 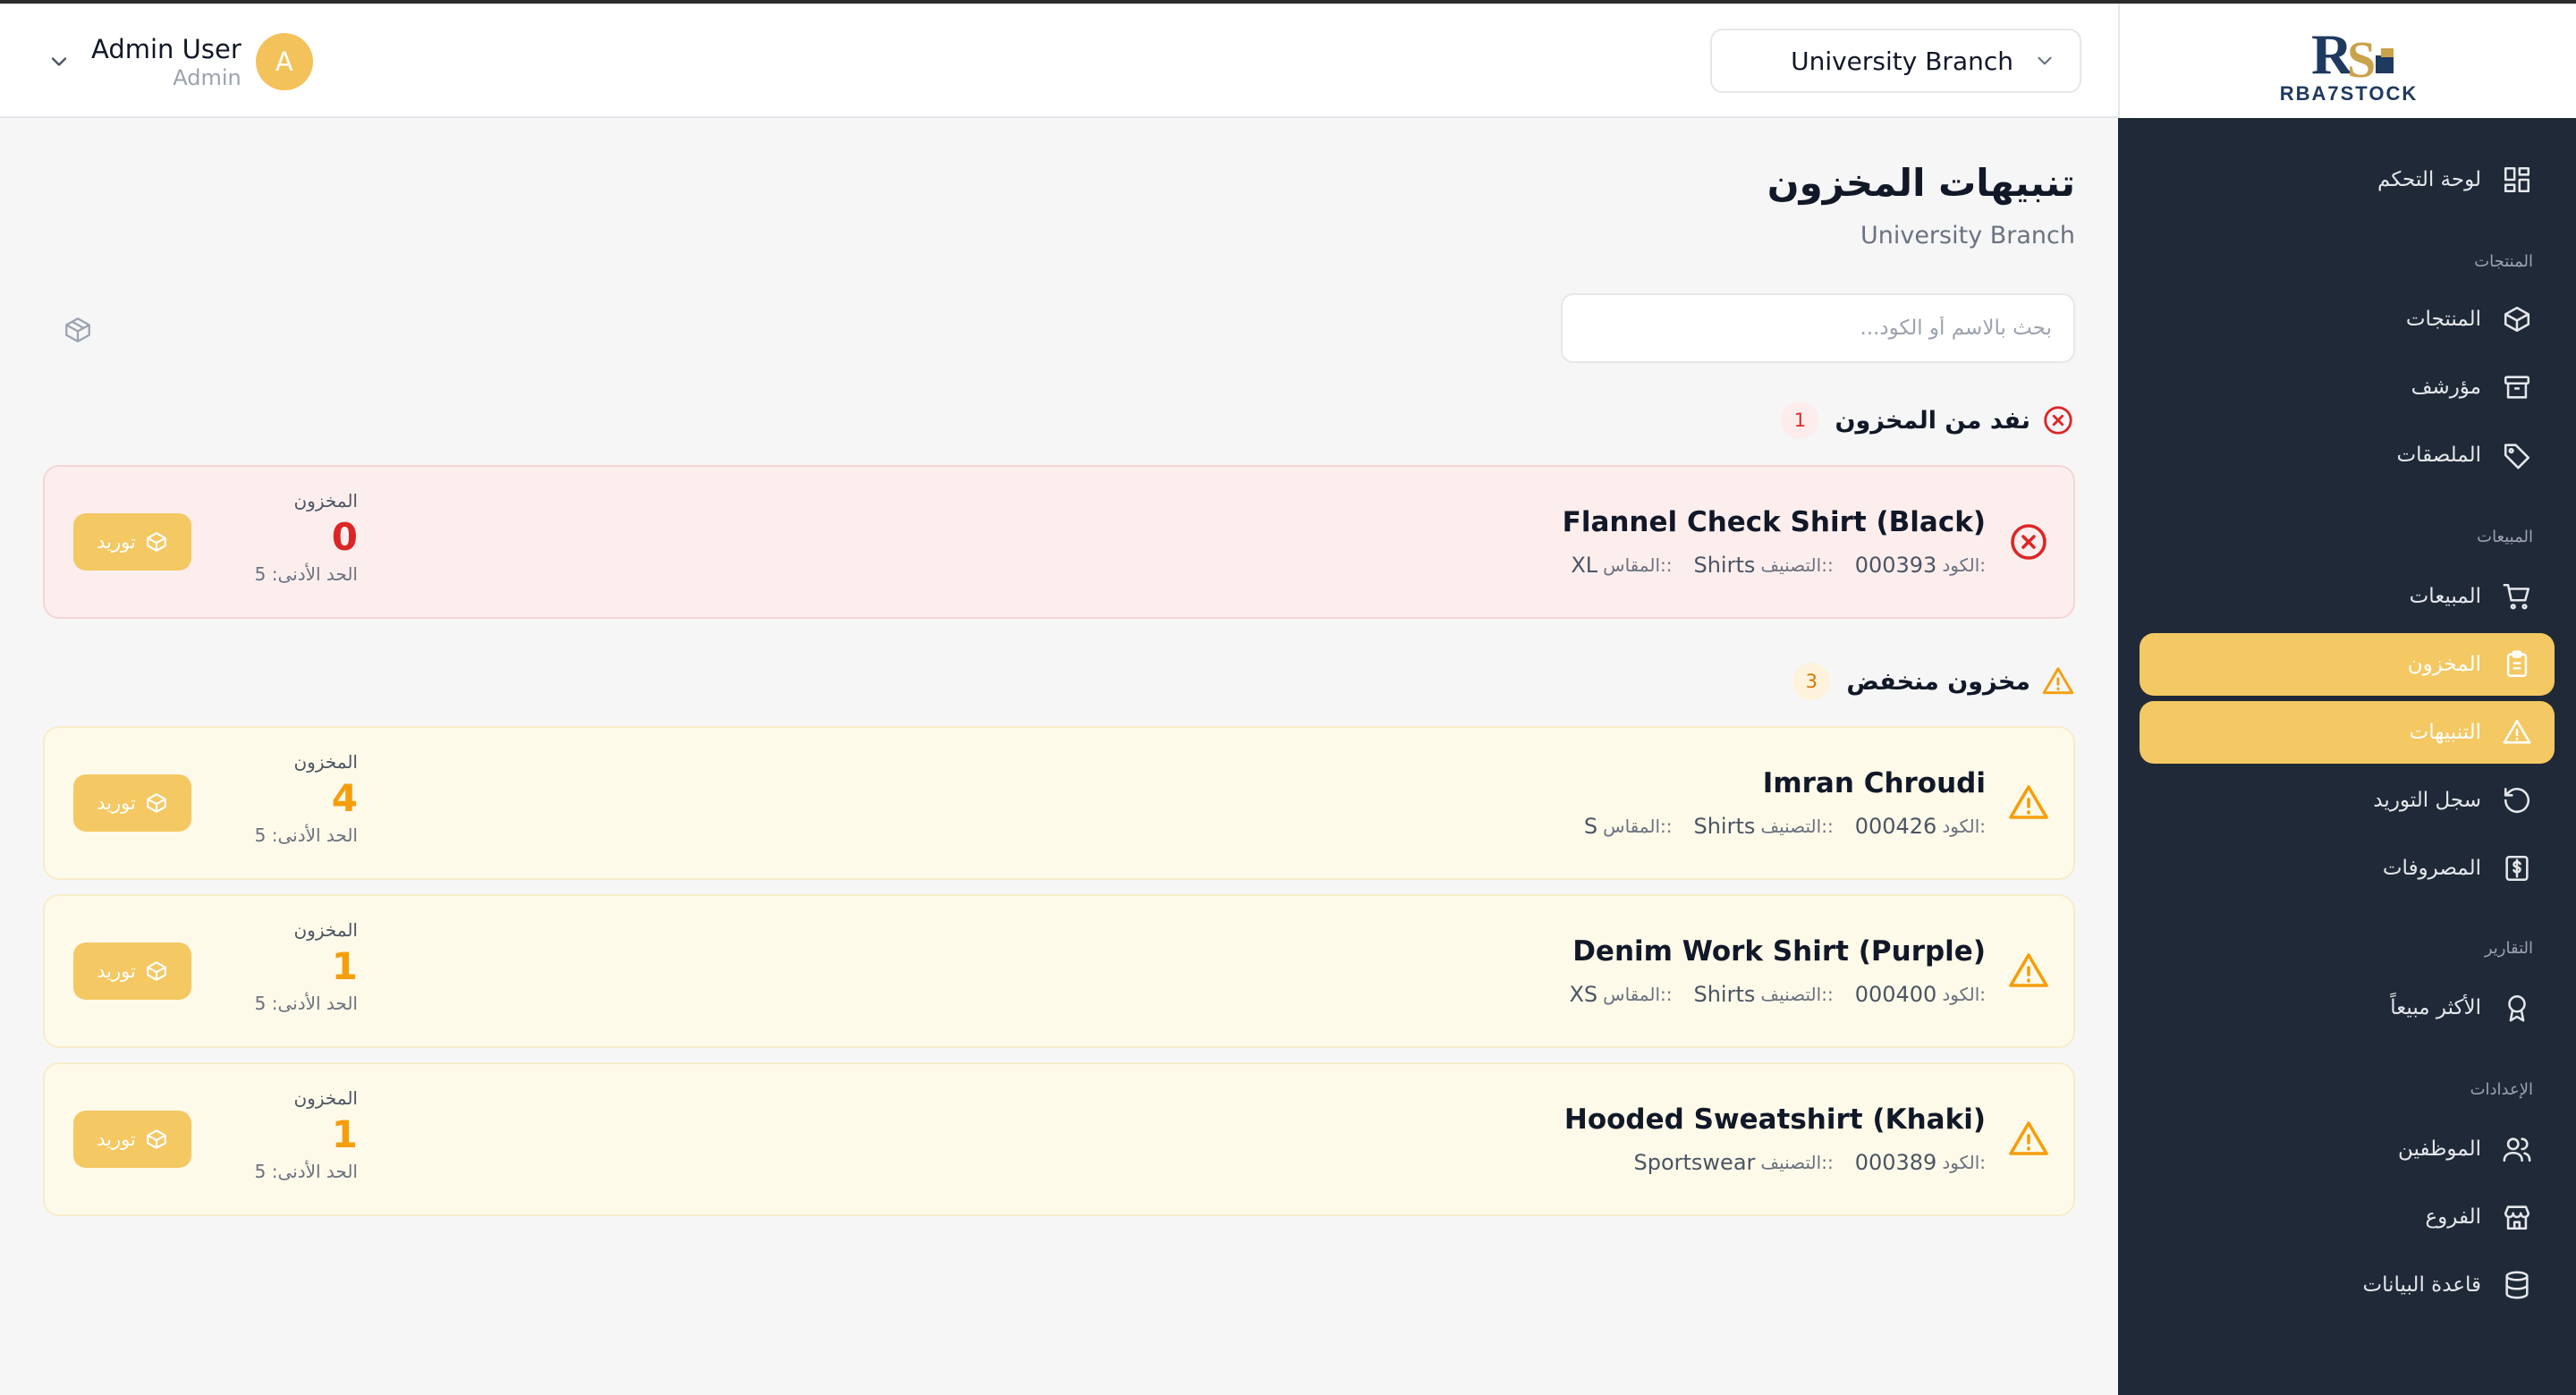 I want to click on branch-select-value: University Branch, so click(x=1902, y=61).